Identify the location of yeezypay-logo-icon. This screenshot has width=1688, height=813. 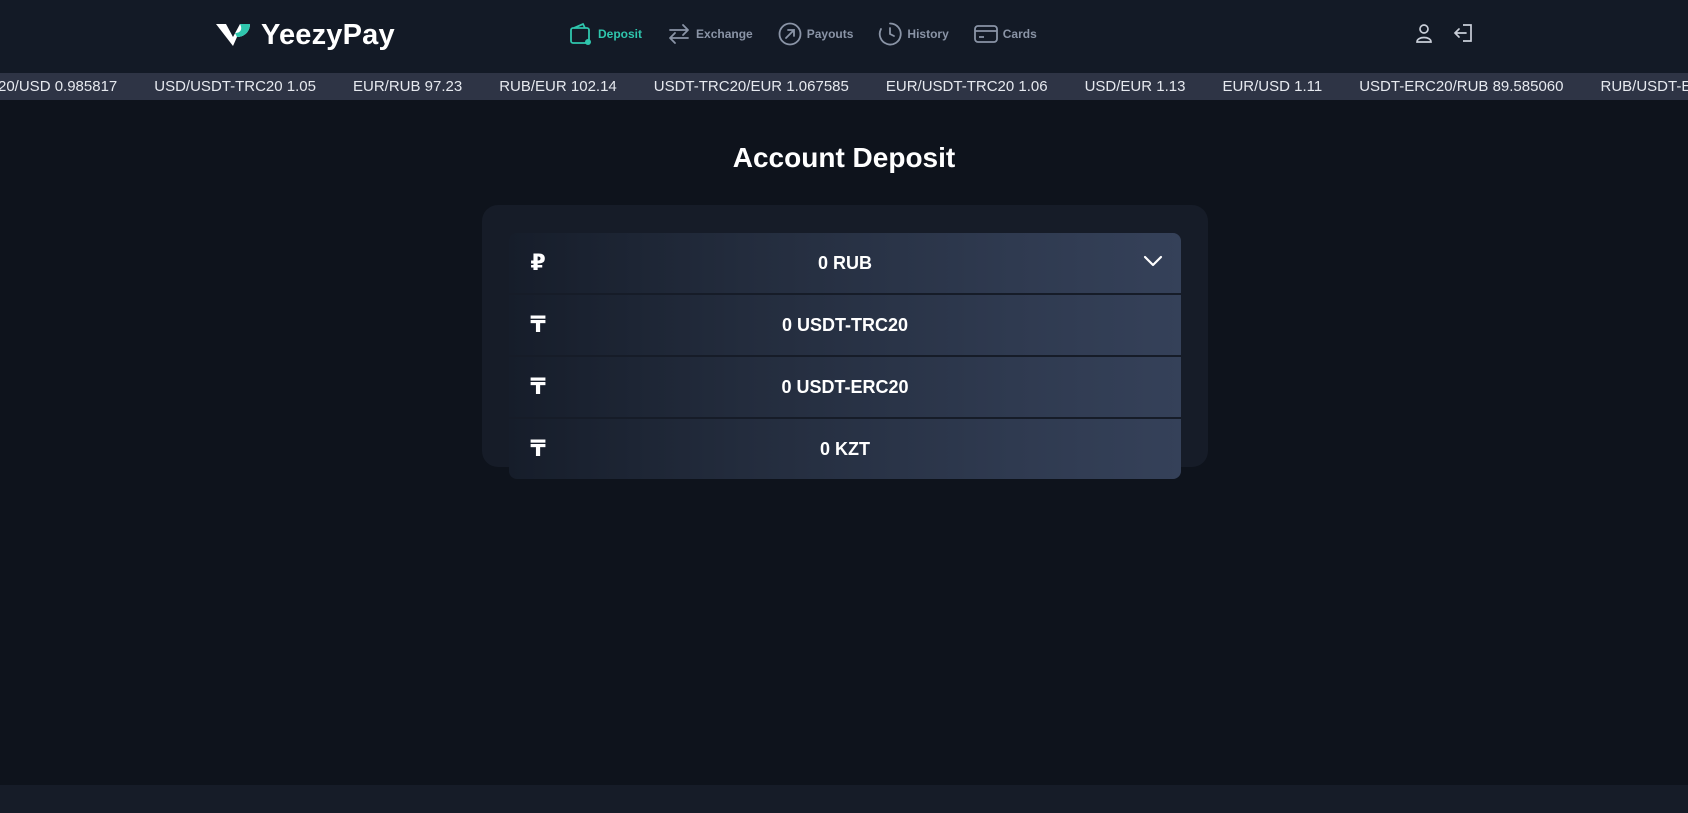
(233, 35).